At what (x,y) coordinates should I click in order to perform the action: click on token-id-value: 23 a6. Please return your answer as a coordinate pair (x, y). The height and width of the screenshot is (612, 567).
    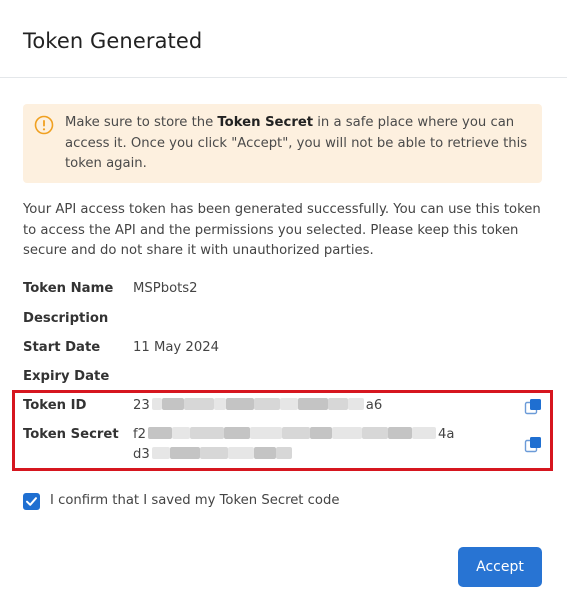
    Looking at the image, I should click on (258, 405).